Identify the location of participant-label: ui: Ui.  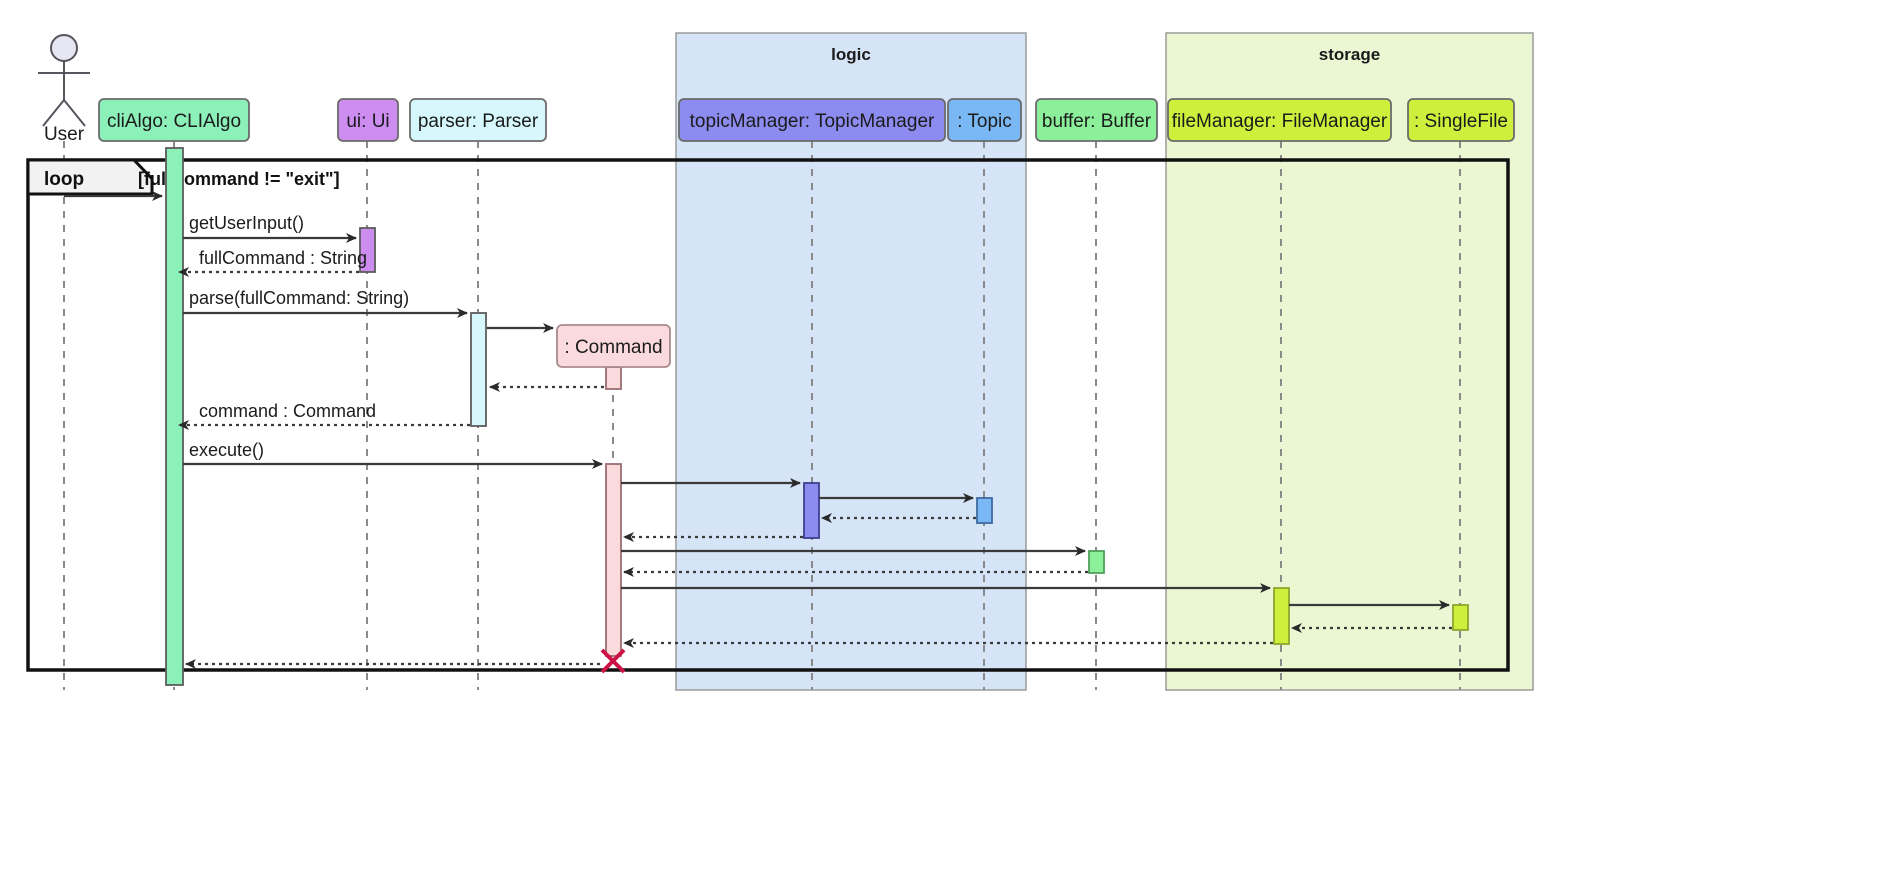
(367, 121).